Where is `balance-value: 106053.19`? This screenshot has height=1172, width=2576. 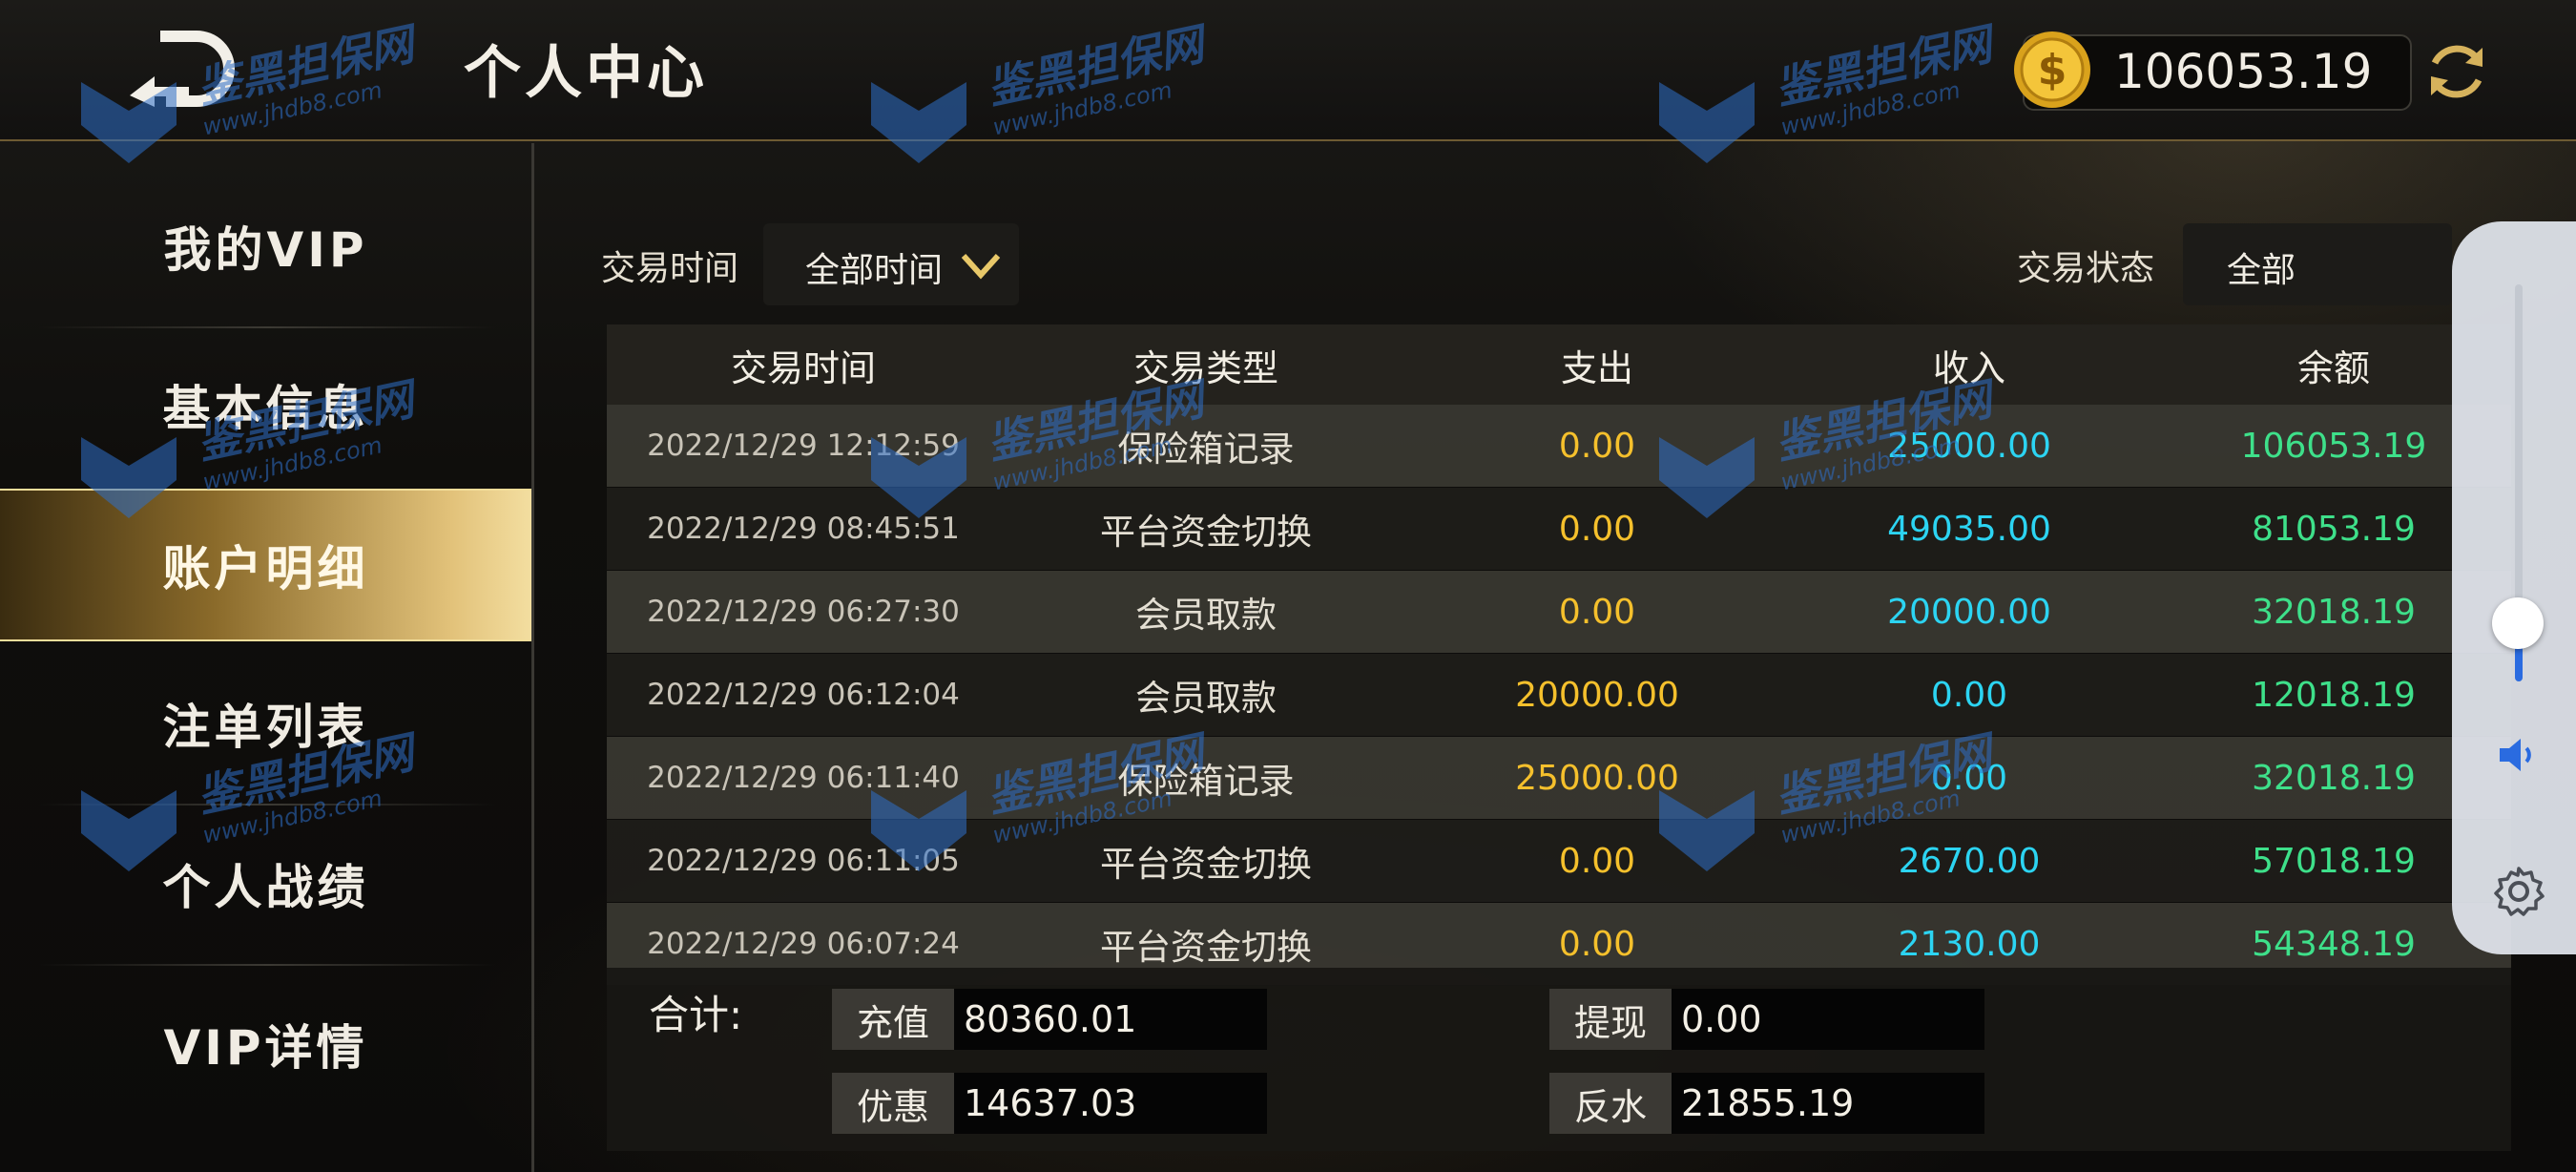
balance-value: 106053.19 is located at coordinates (2243, 71).